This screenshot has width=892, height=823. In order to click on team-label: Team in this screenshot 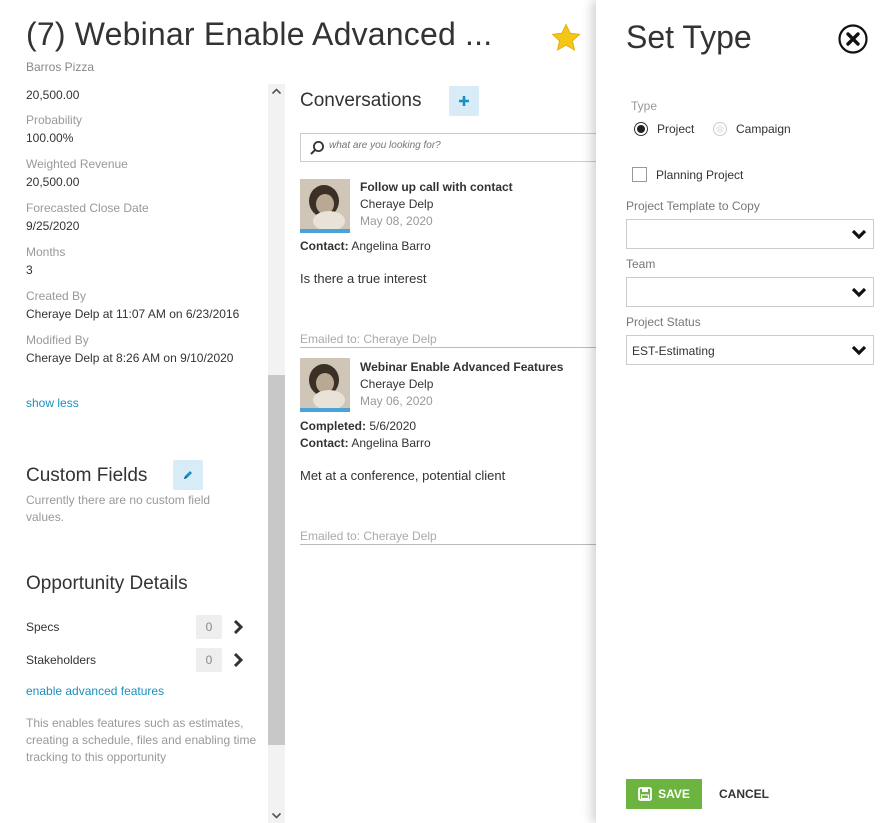, I will do `click(641, 264)`.